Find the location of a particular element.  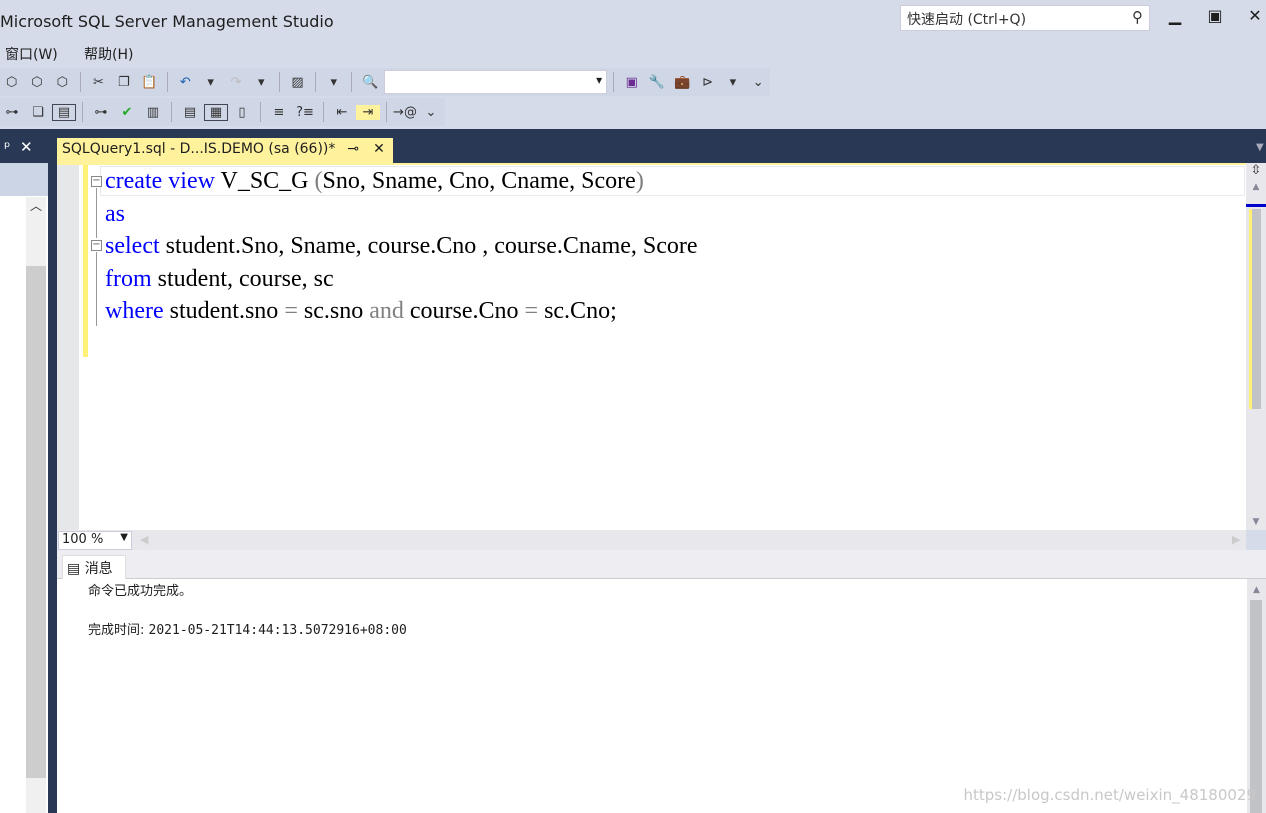

menu-window: 窗口(W) is located at coordinates (31, 54).